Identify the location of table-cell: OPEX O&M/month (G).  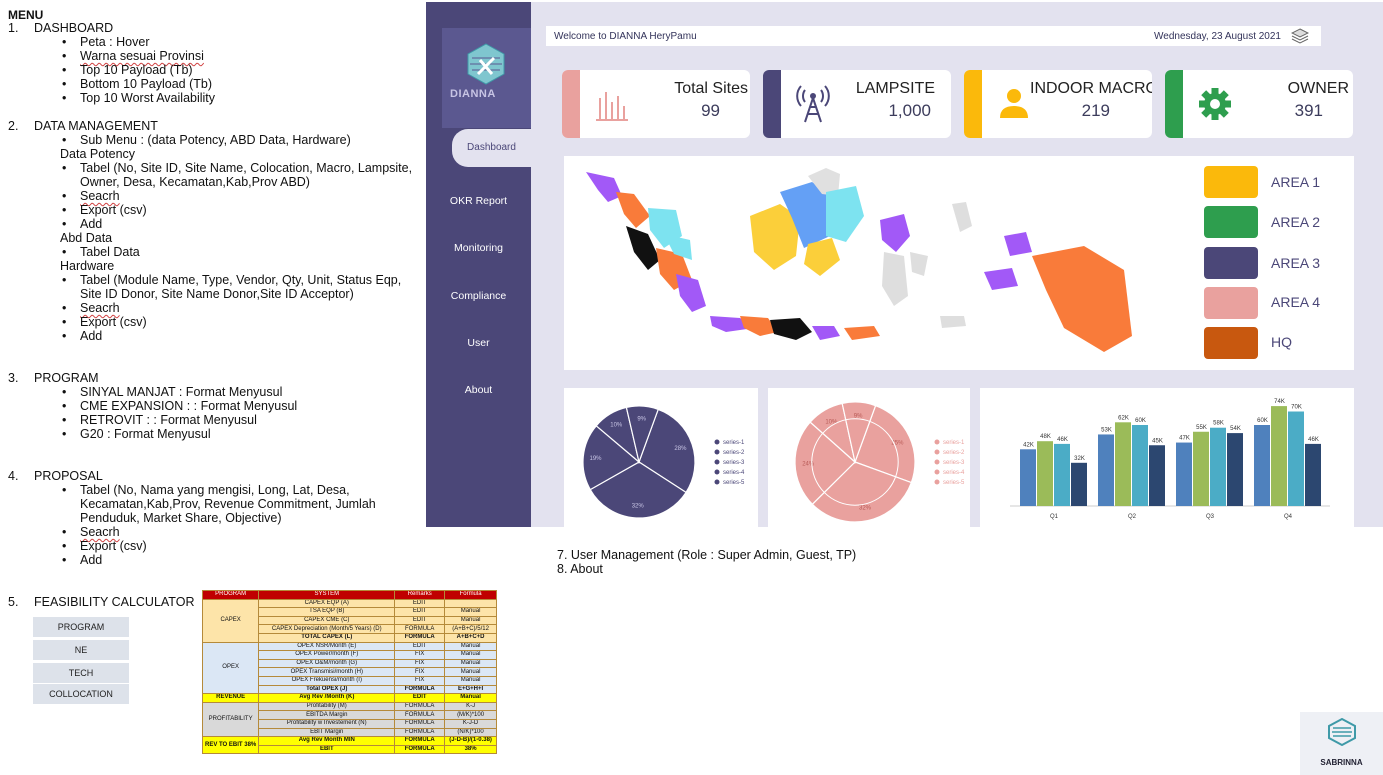
(327, 663).